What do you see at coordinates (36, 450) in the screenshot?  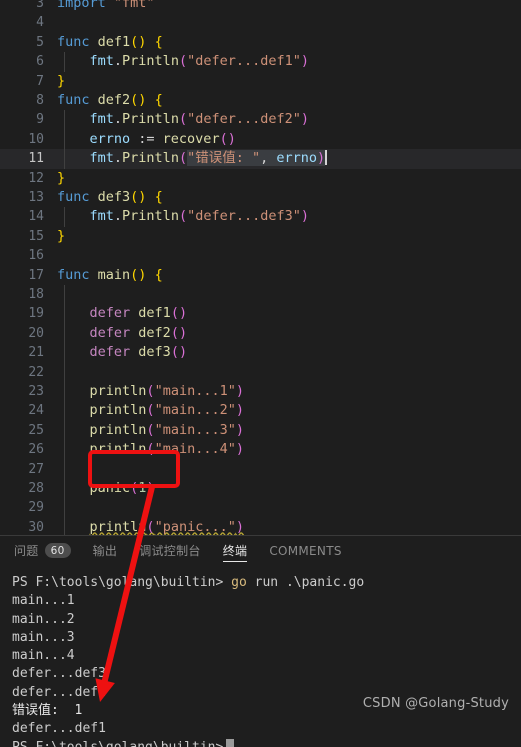 I see `line-number: 26` at bounding box center [36, 450].